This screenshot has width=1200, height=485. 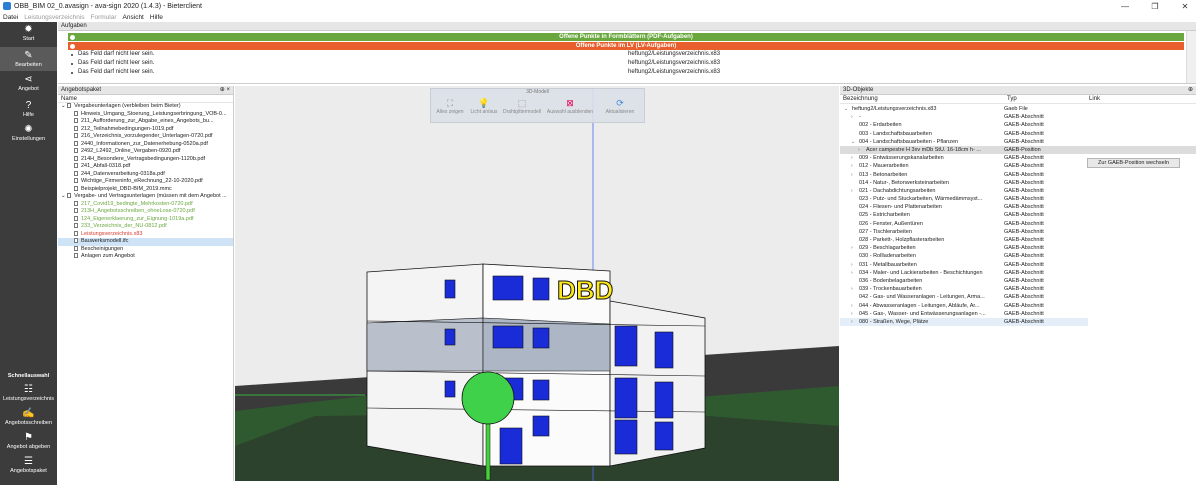 I want to click on minimize-button: —, so click(x=1125, y=6).